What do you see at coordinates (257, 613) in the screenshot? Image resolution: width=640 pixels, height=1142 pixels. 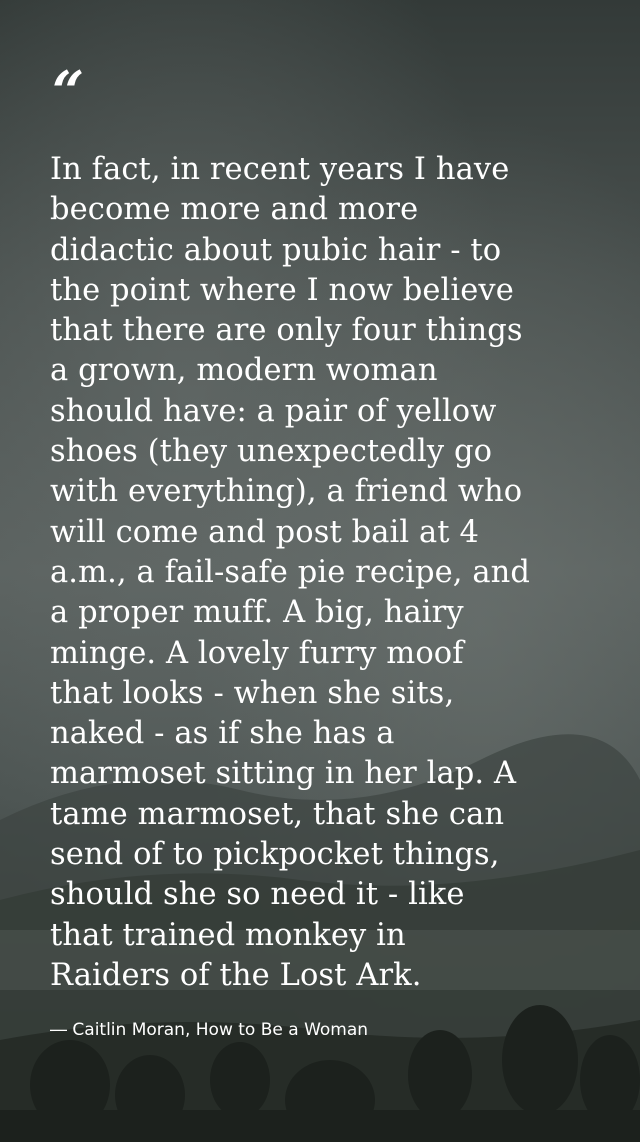 I see `quote-line: a proper muff. A big, hairy` at bounding box center [257, 613].